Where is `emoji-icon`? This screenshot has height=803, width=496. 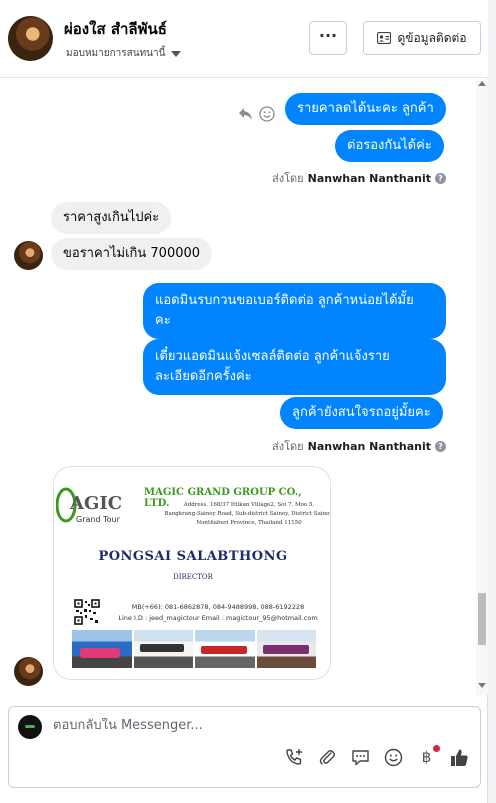
emoji-icon is located at coordinates (393, 757).